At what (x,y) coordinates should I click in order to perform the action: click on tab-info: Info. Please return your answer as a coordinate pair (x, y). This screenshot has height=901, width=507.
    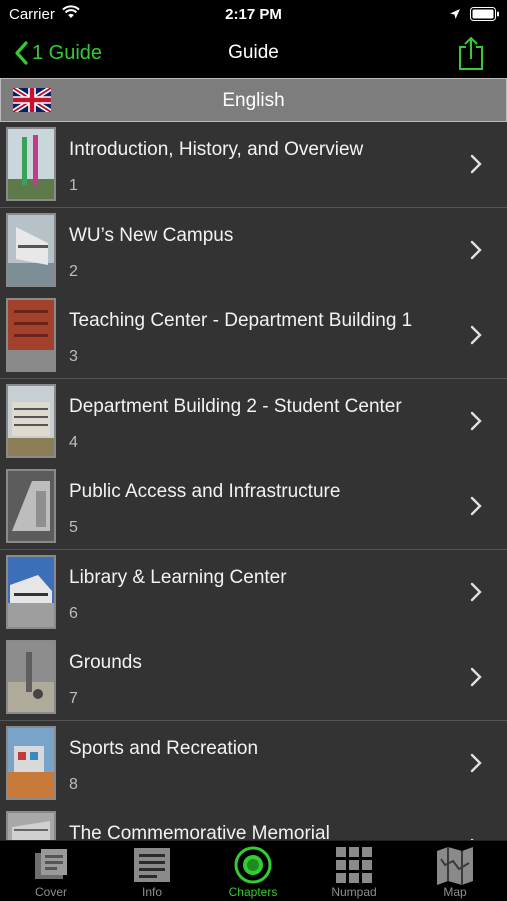
    Looking at the image, I should click on (152, 871).